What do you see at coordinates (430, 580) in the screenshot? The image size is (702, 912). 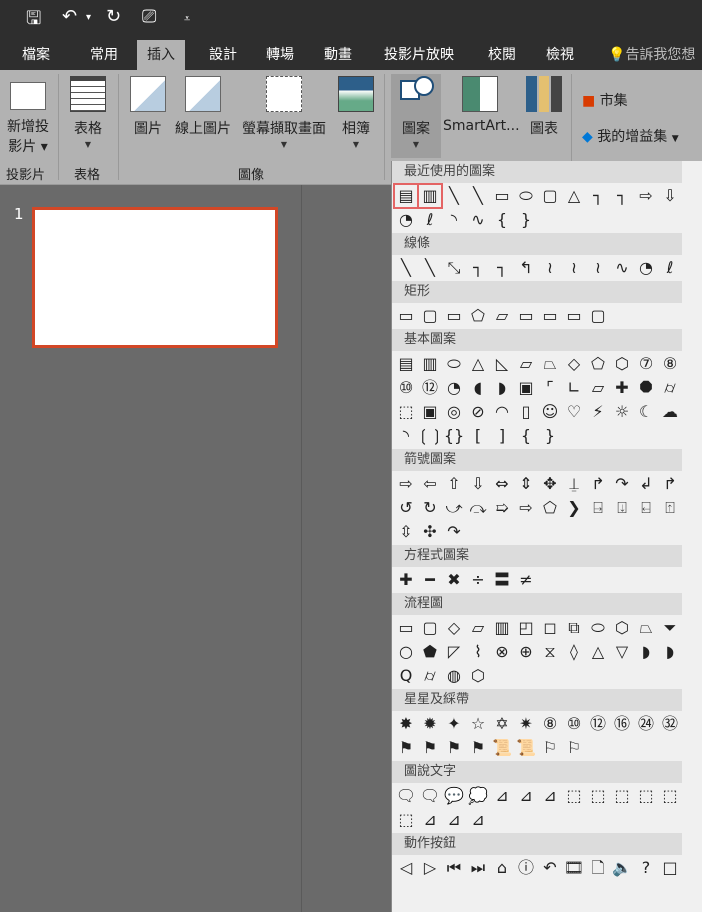 I see `shape-item: ━` at bounding box center [430, 580].